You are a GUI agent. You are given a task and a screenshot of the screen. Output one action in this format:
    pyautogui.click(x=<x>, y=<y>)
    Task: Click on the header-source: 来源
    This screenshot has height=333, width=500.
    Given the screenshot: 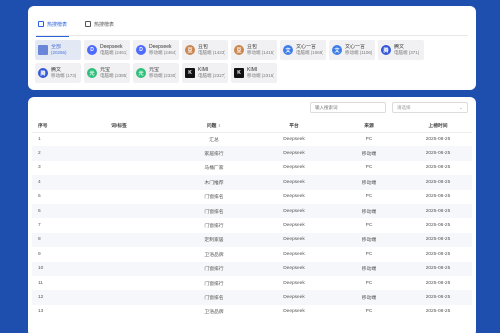 What is the action you would take?
    pyautogui.click(x=369, y=126)
    